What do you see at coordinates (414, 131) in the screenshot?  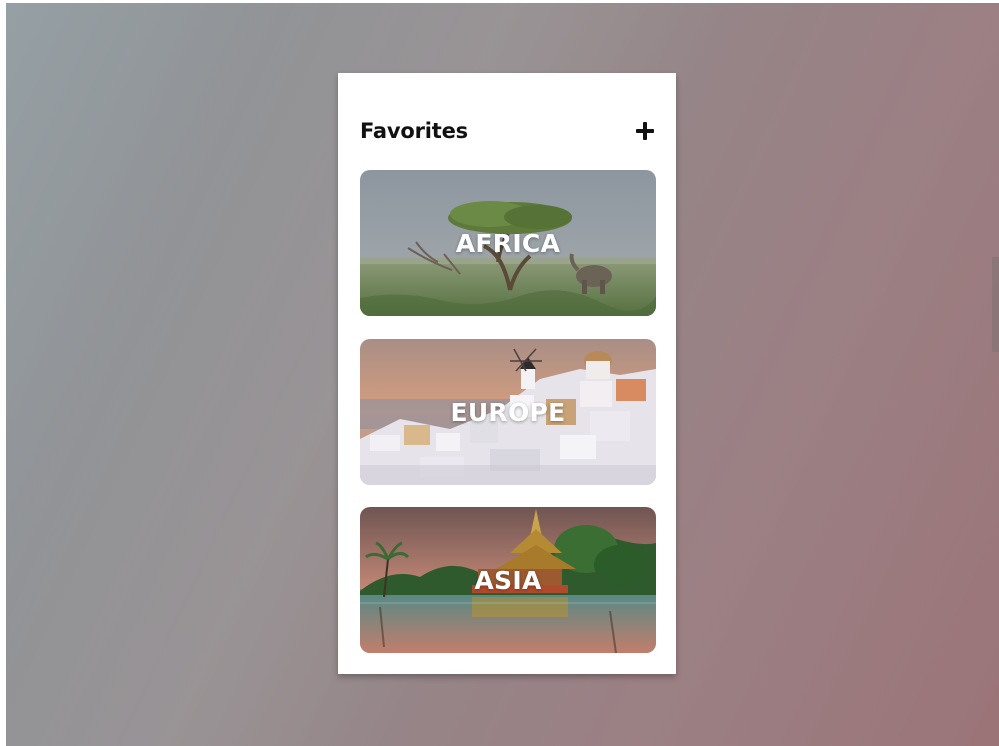 I see `panel-title: Favorites` at bounding box center [414, 131].